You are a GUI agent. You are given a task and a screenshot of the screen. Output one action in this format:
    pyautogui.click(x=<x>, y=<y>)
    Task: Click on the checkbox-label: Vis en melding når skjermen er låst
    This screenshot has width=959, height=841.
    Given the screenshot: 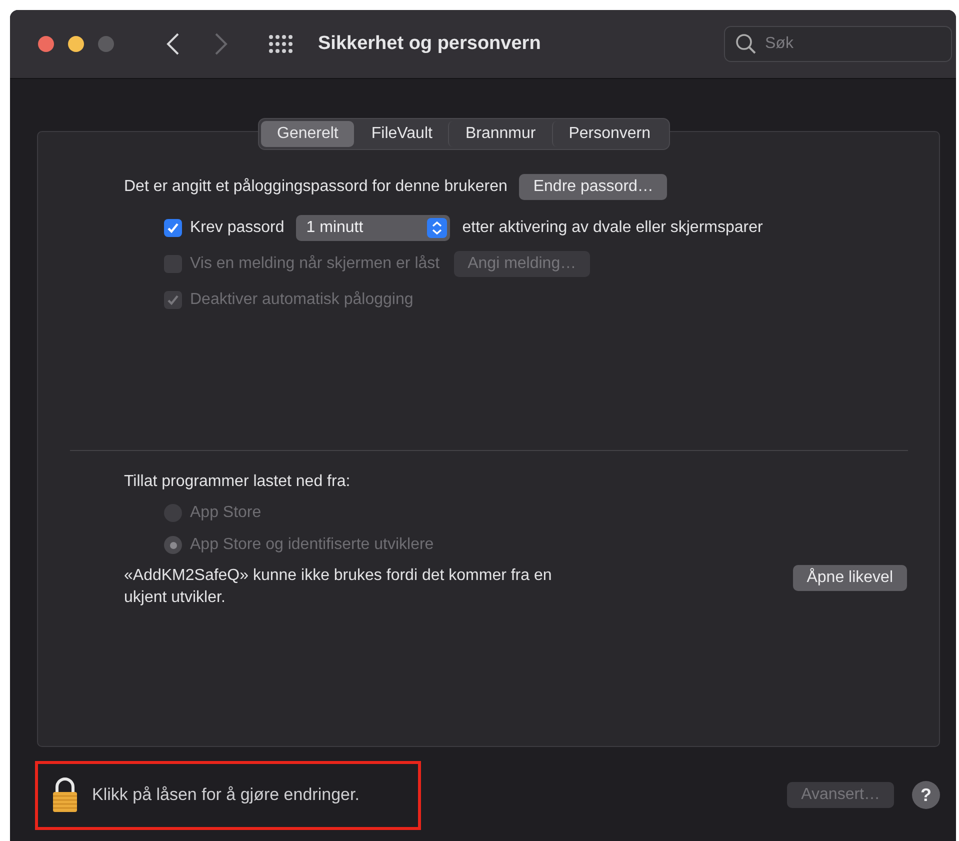 What is the action you would take?
    pyautogui.click(x=315, y=264)
    